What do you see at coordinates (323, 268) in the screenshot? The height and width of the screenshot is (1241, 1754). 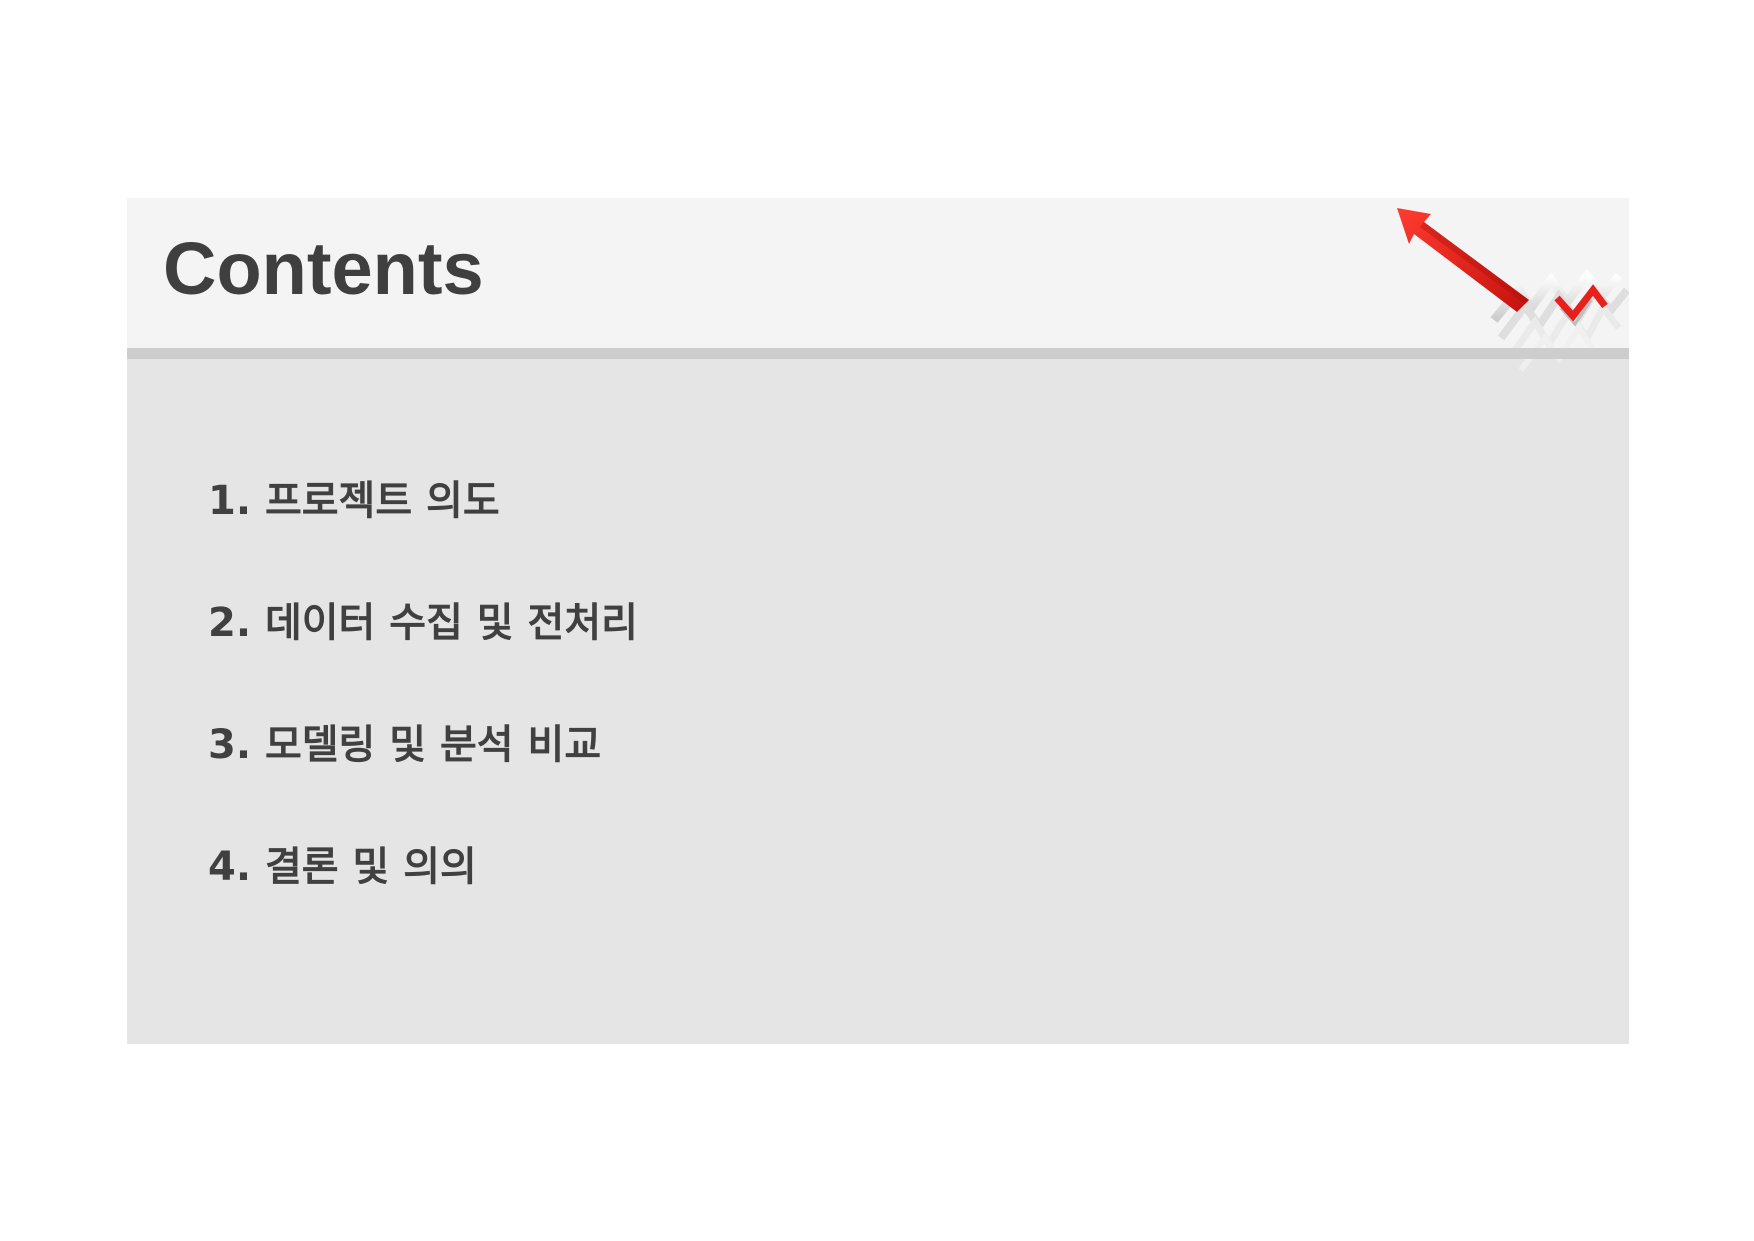 I see `page-title: Contents` at bounding box center [323, 268].